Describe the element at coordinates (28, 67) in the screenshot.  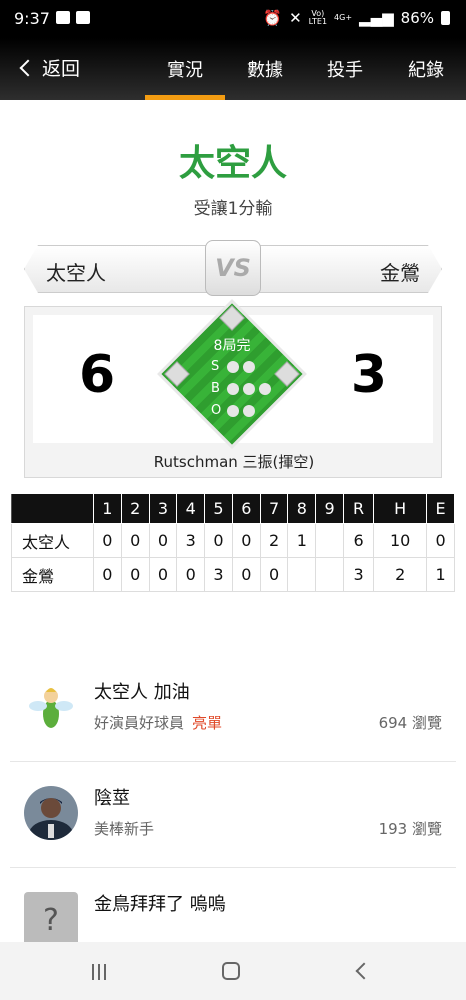
I see `chevron-left-icon` at that location.